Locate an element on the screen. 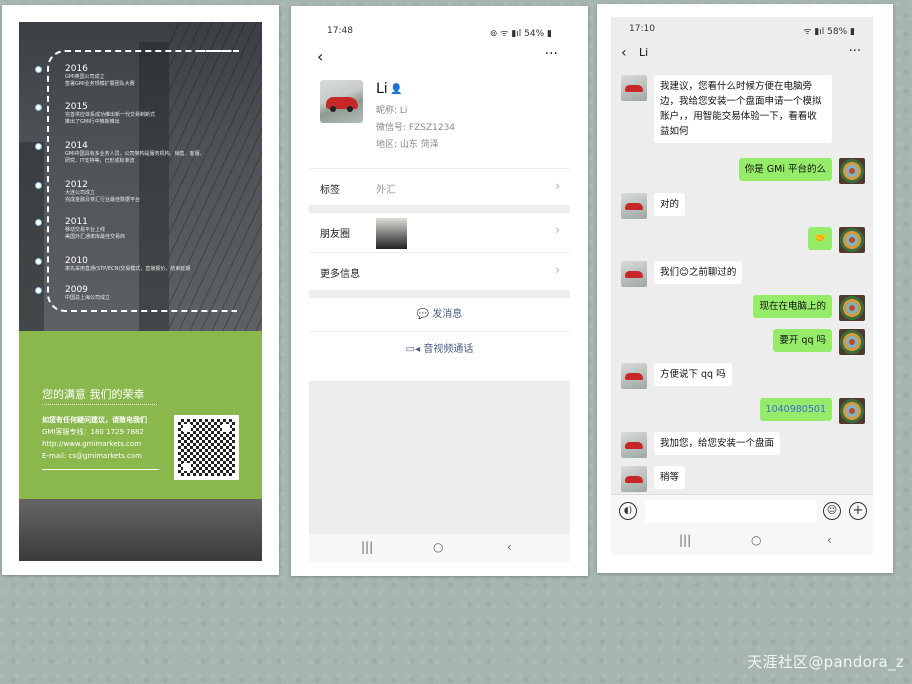 Image resolution: width=912 pixels, height=684 pixels. timeline-desc: 率先采用直通(STP/ECN)交易模式，直接报价，结束延期 is located at coordinates (128, 269).